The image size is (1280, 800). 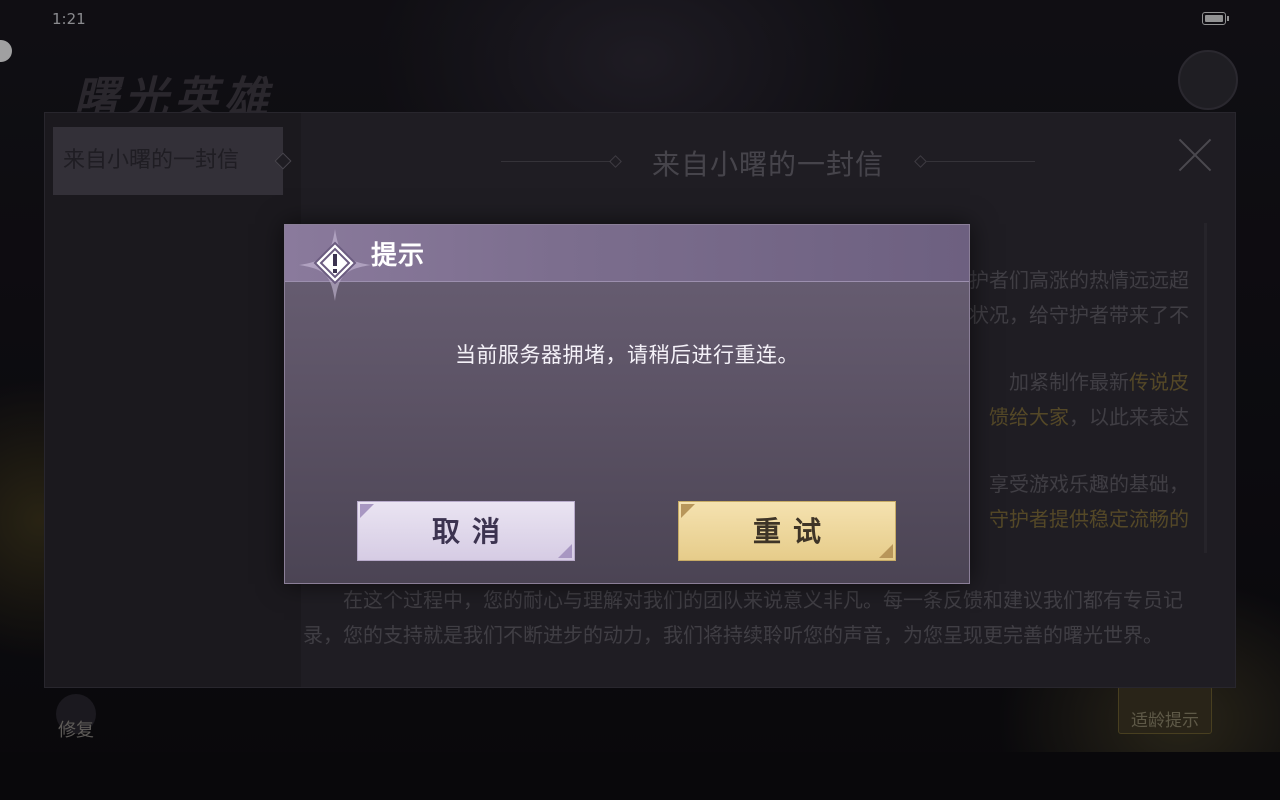 What do you see at coordinates (398, 256) in the screenshot?
I see `dialog-title: 提示` at bounding box center [398, 256].